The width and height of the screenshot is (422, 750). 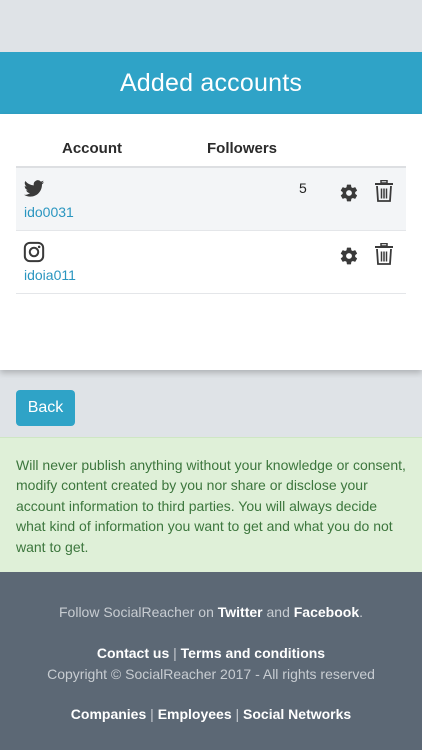 What do you see at coordinates (297, 714) in the screenshot?
I see `social-networks-link: Social Networks` at bounding box center [297, 714].